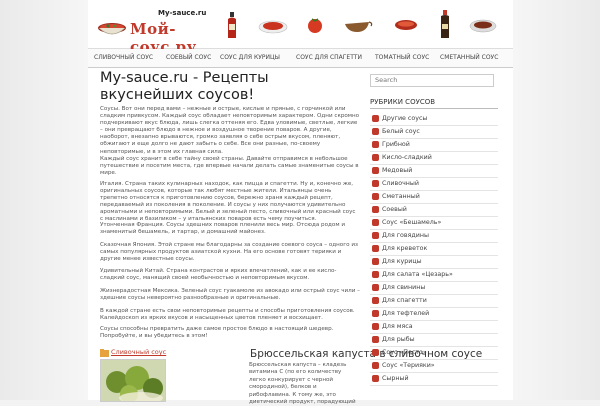 This screenshot has width=600, height=406. What do you see at coordinates (104, 353) in the screenshot?
I see `category-folder-icon` at bounding box center [104, 353].